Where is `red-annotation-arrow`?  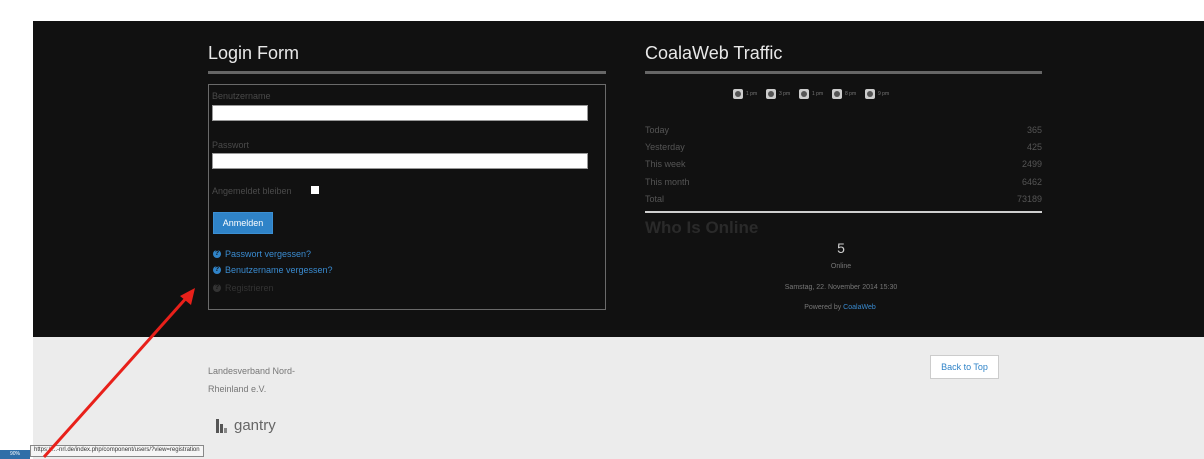
red-annotation-arrow is located at coordinates (118, 373).